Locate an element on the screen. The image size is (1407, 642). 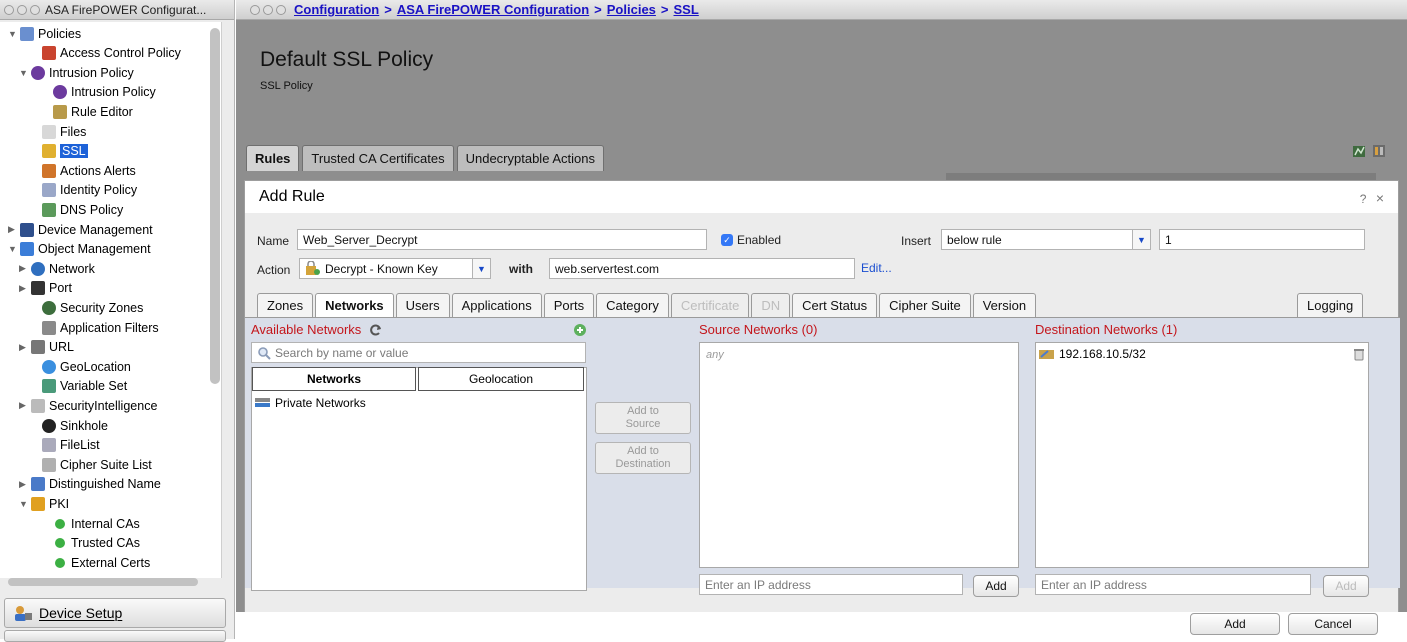
dialog-title: Add Rule is located at coordinates (292, 196).